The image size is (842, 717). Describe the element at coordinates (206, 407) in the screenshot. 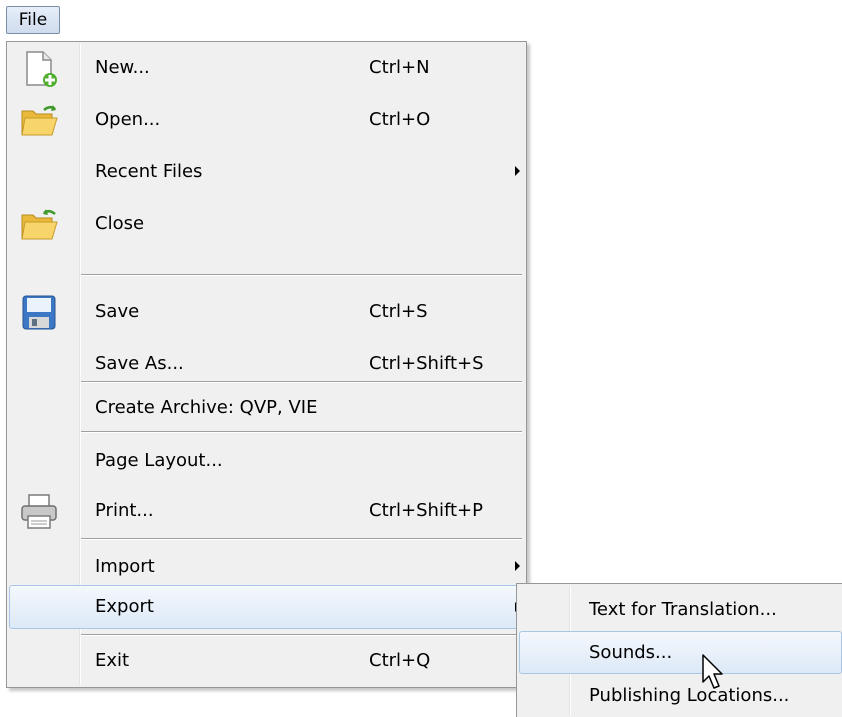

I see `menu-item-label: Create Archive: QVP, VIE` at that location.